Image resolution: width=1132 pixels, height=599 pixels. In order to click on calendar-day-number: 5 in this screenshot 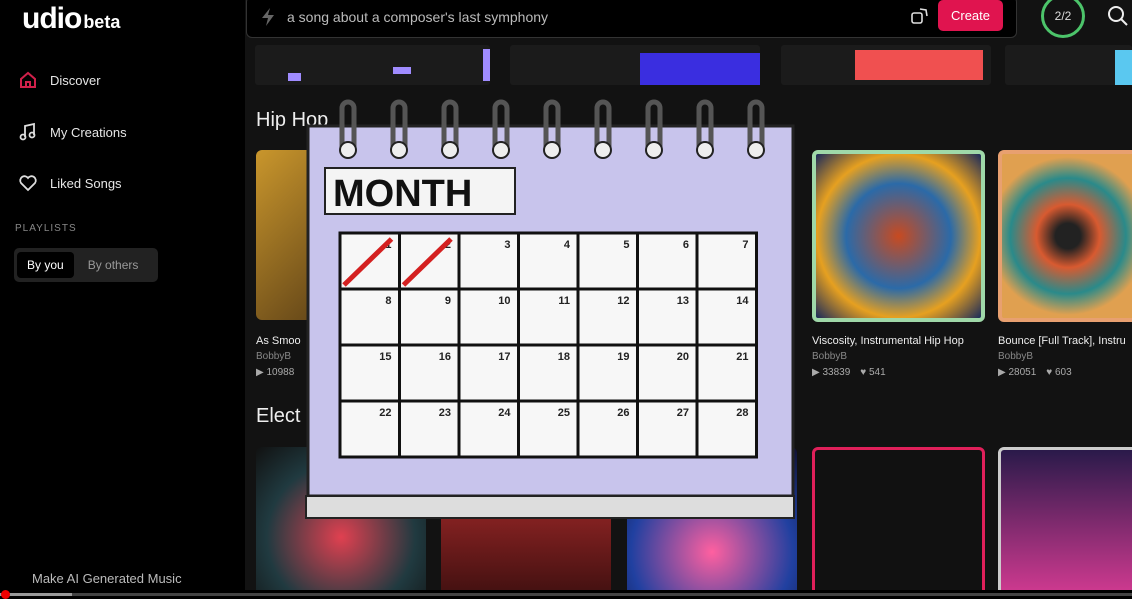, I will do `click(626, 245)`.